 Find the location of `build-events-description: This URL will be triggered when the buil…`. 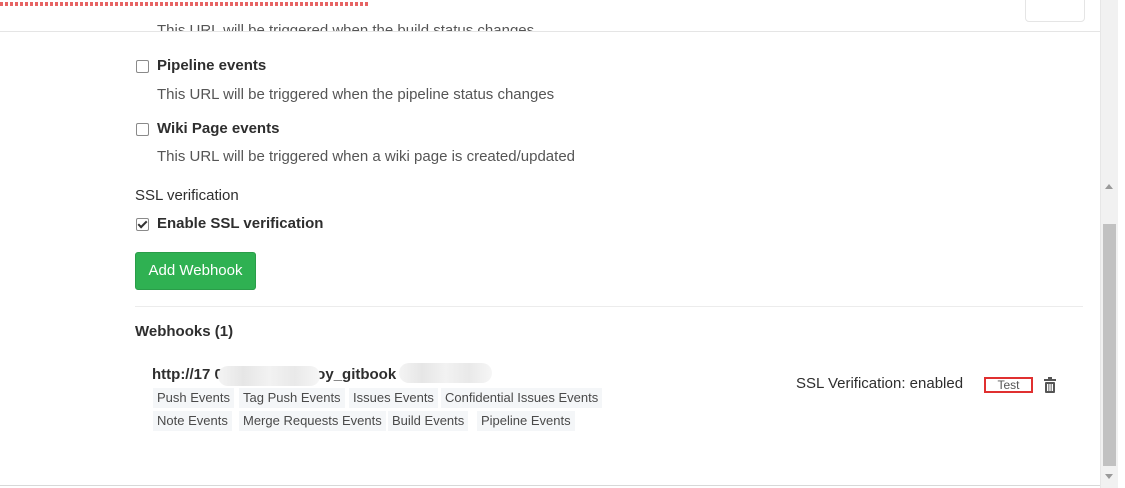

build-events-description: This URL will be triggered when the buil… is located at coordinates (346, 27).